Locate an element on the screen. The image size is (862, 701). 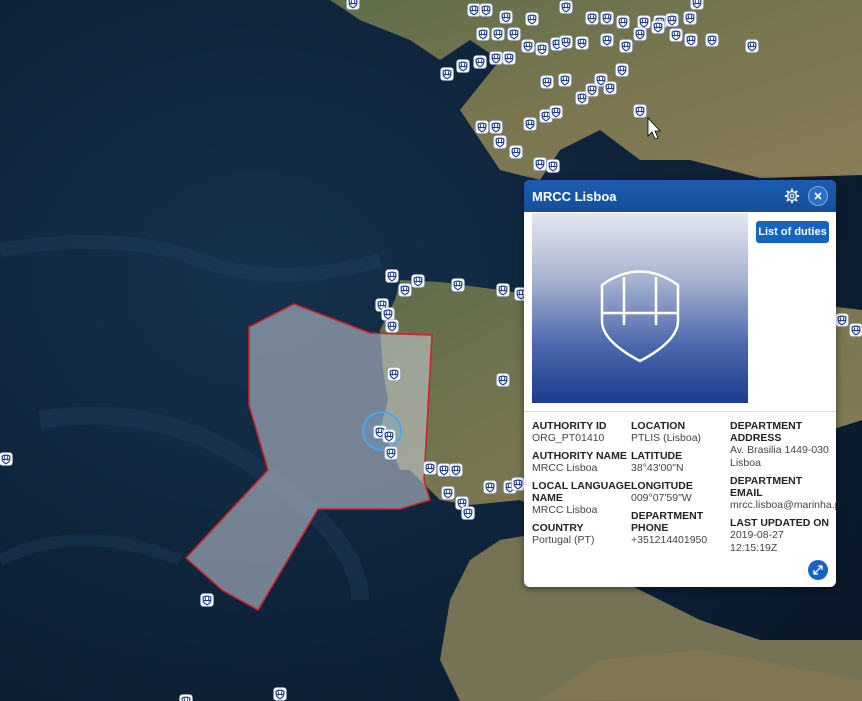
field-value: Portugal (PT) is located at coordinates (563, 540).